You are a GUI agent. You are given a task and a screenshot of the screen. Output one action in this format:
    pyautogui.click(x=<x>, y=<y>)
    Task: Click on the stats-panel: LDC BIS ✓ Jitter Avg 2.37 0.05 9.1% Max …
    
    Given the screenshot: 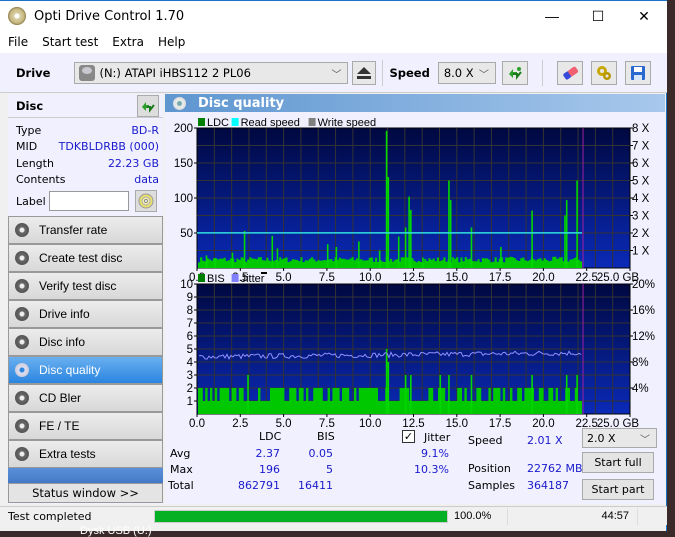 What is the action you would take?
    pyautogui.click(x=415, y=464)
    